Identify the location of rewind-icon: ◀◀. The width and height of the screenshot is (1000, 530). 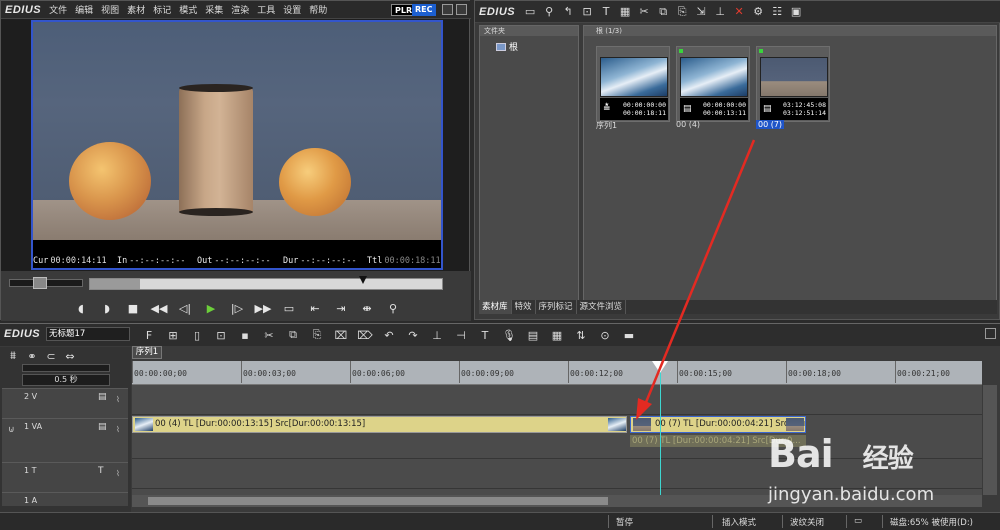
(159, 308).